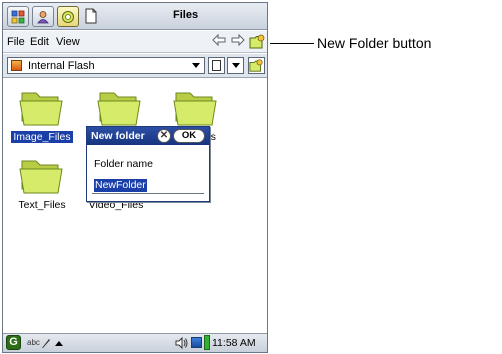  Describe the element at coordinates (219, 41) in the screenshot. I see `back-arrow-icon` at that location.